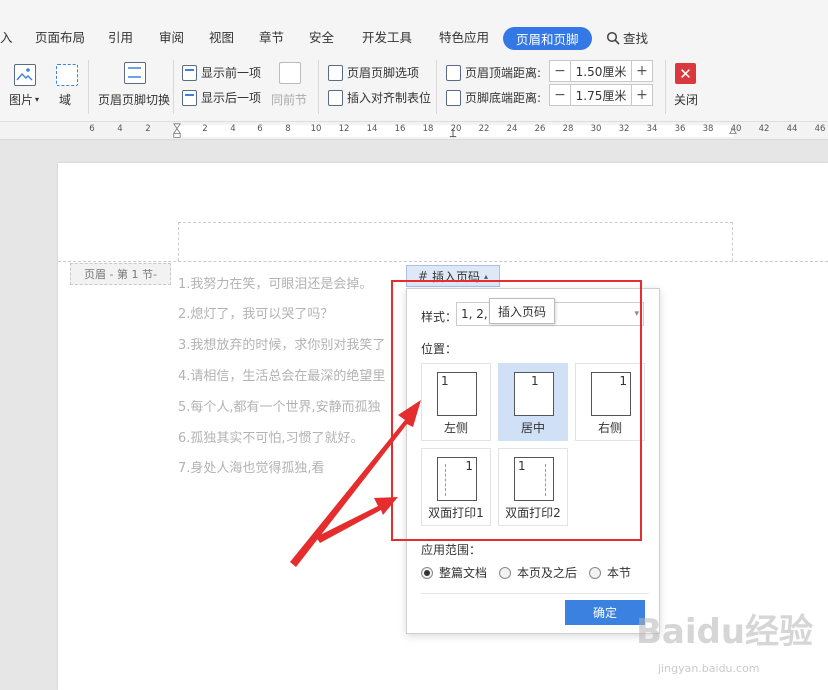  I want to click on annotation-arrow, so click(355, 483).